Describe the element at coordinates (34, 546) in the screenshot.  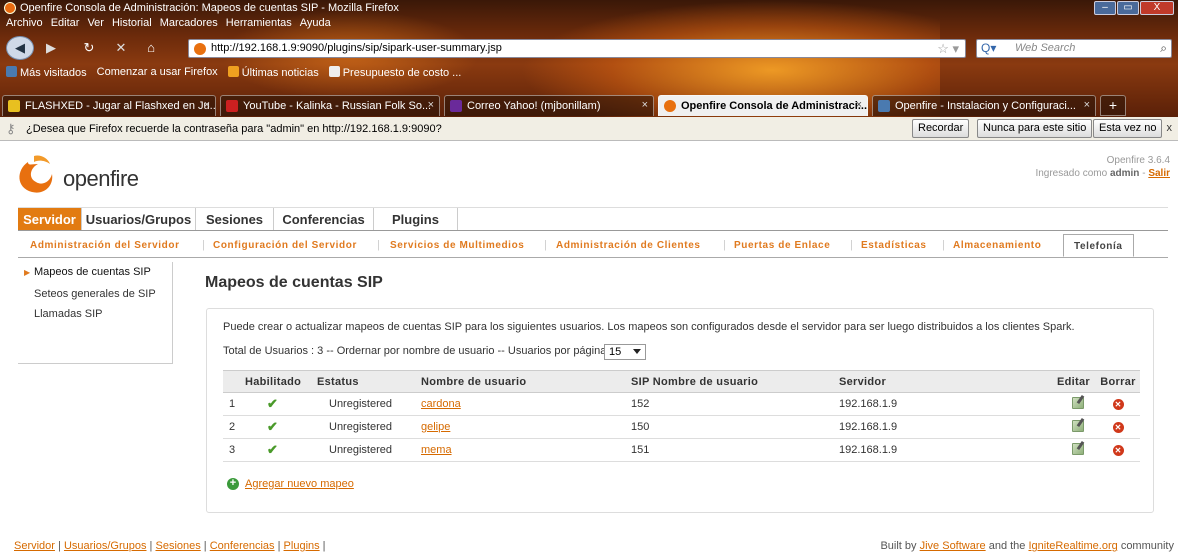
I see `footer-link-servidor: Servidor` at that location.